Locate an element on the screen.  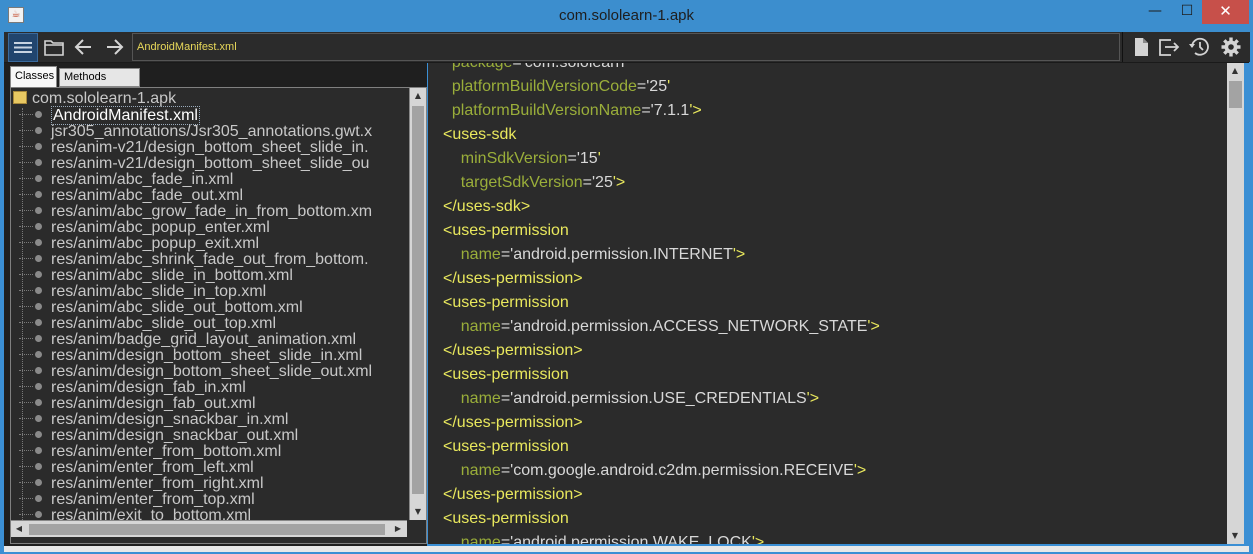
tab-classes: Classes is located at coordinates (33, 77).